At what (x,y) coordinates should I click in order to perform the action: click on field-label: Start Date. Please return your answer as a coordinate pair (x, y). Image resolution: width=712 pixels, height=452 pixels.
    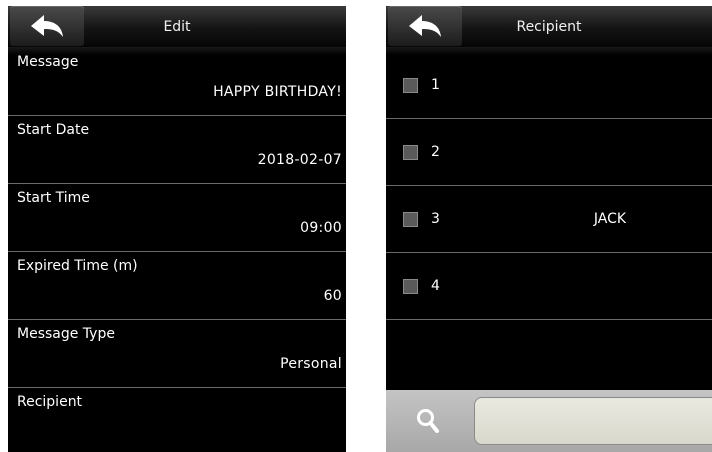
    Looking at the image, I should click on (53, 130).